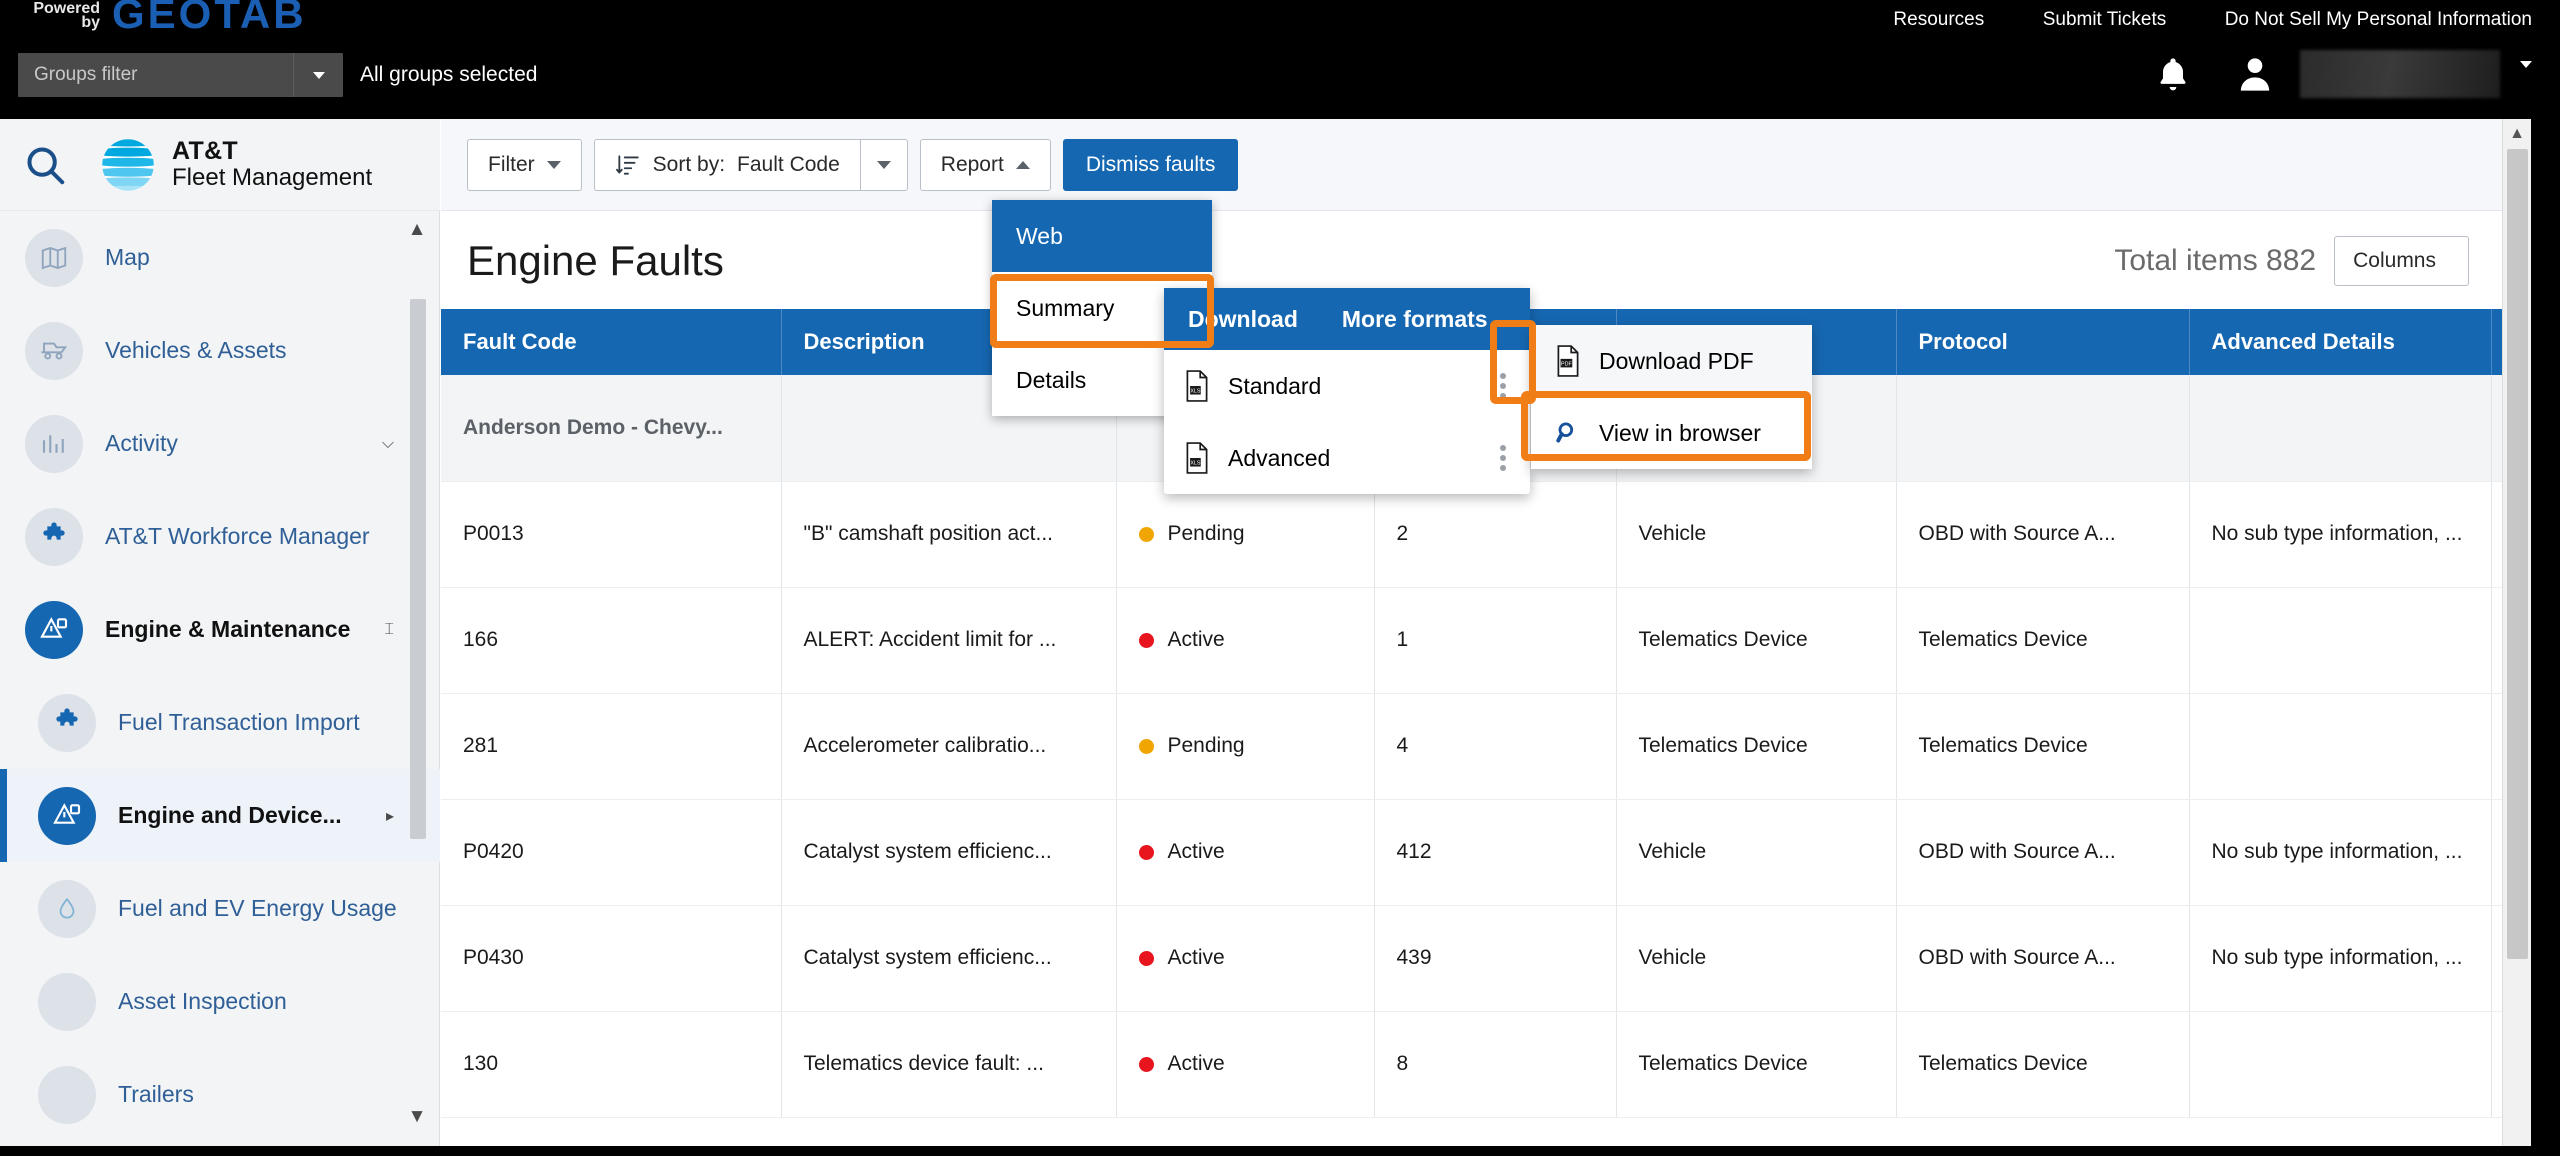 The image size is (2560, 1156). What do you see at coordinates (1347, 458) in the screenshot?
I see `download-row-advanced: XLS Advanced` at bounding box center [1347, 458].